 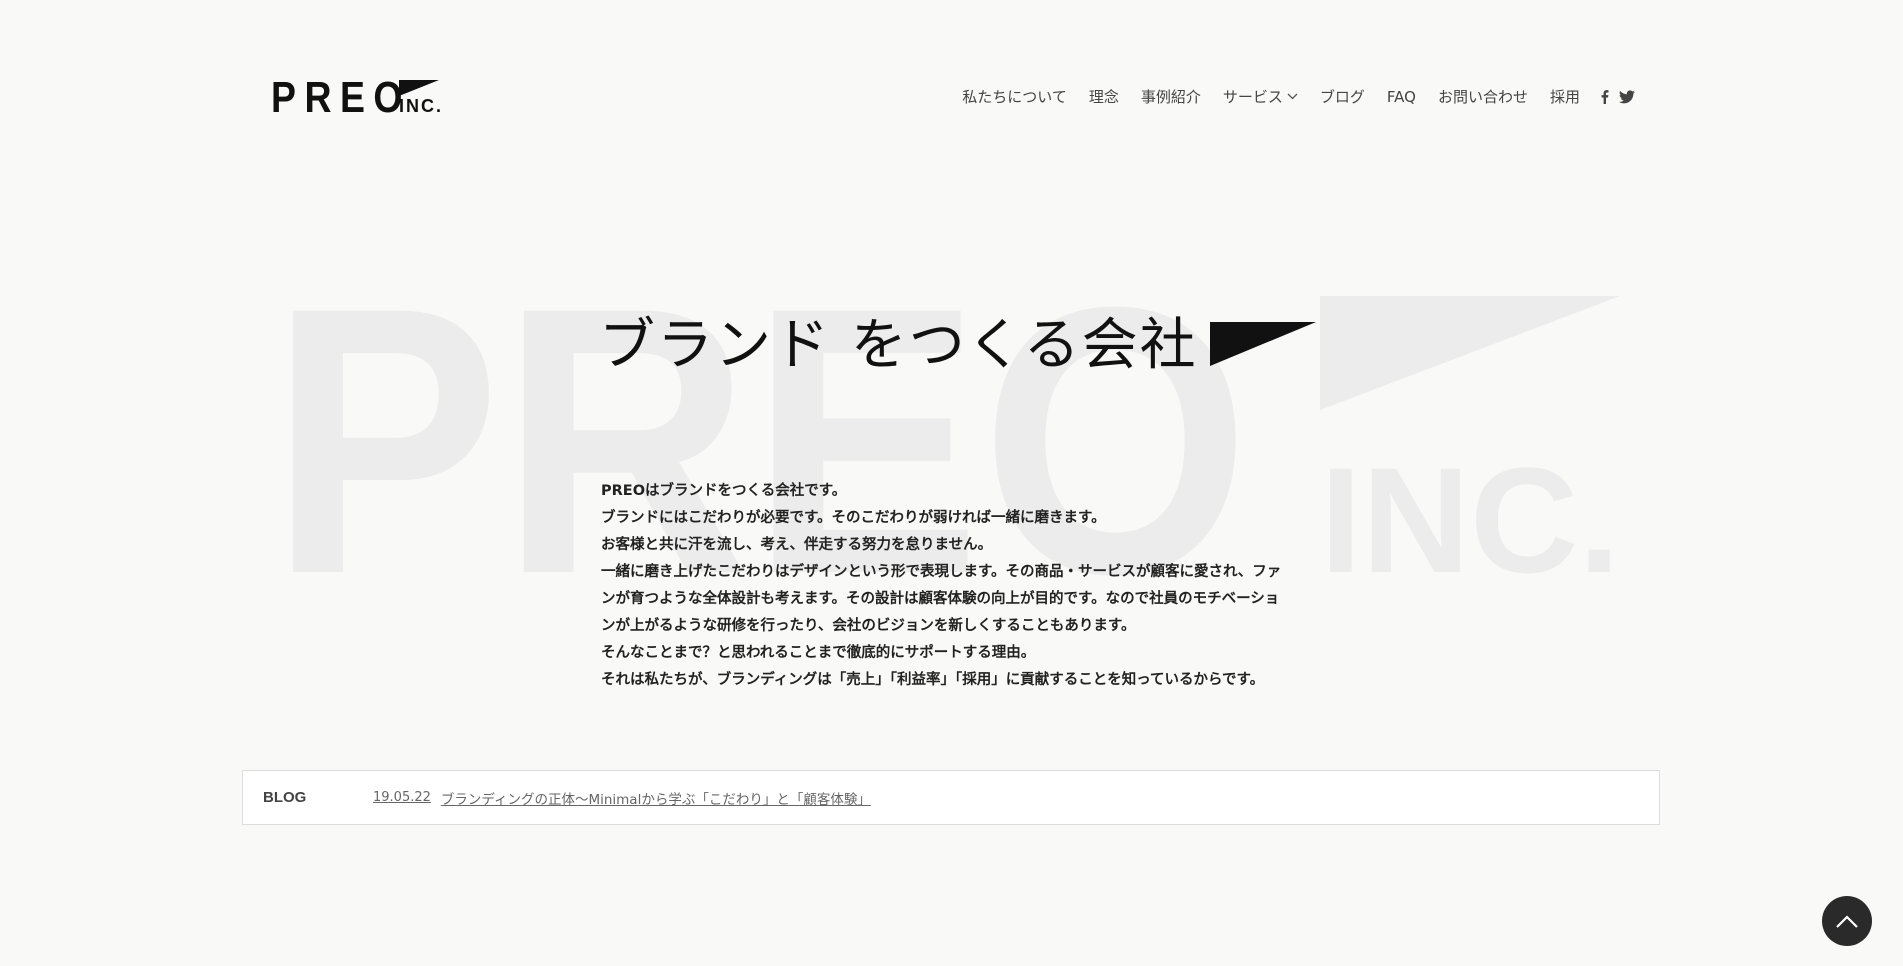 I want to click on logo-suffix: INC., so click(x=421, y=106).